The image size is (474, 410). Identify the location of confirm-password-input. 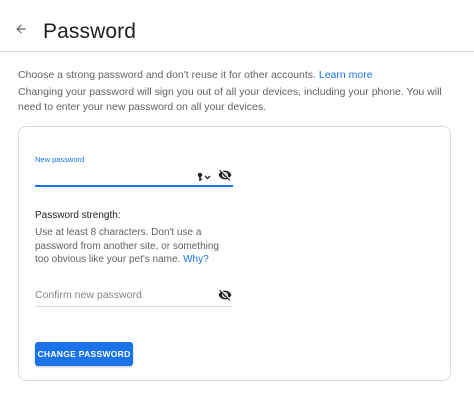
(122, 295).